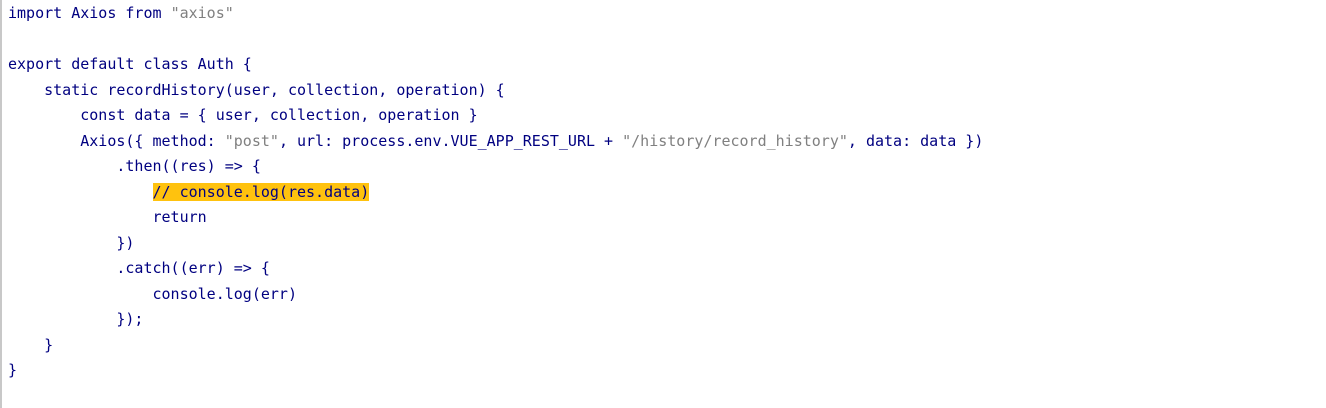  What do you see at coordinates (495, 320) in the screenshot?
I see `code-line: });` at bounding box center [495, 320].